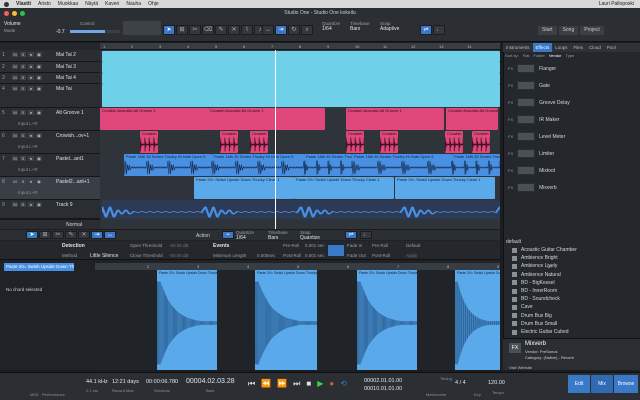  I want to click on seconds-value: 00:00:06.780, so click(162, 382).